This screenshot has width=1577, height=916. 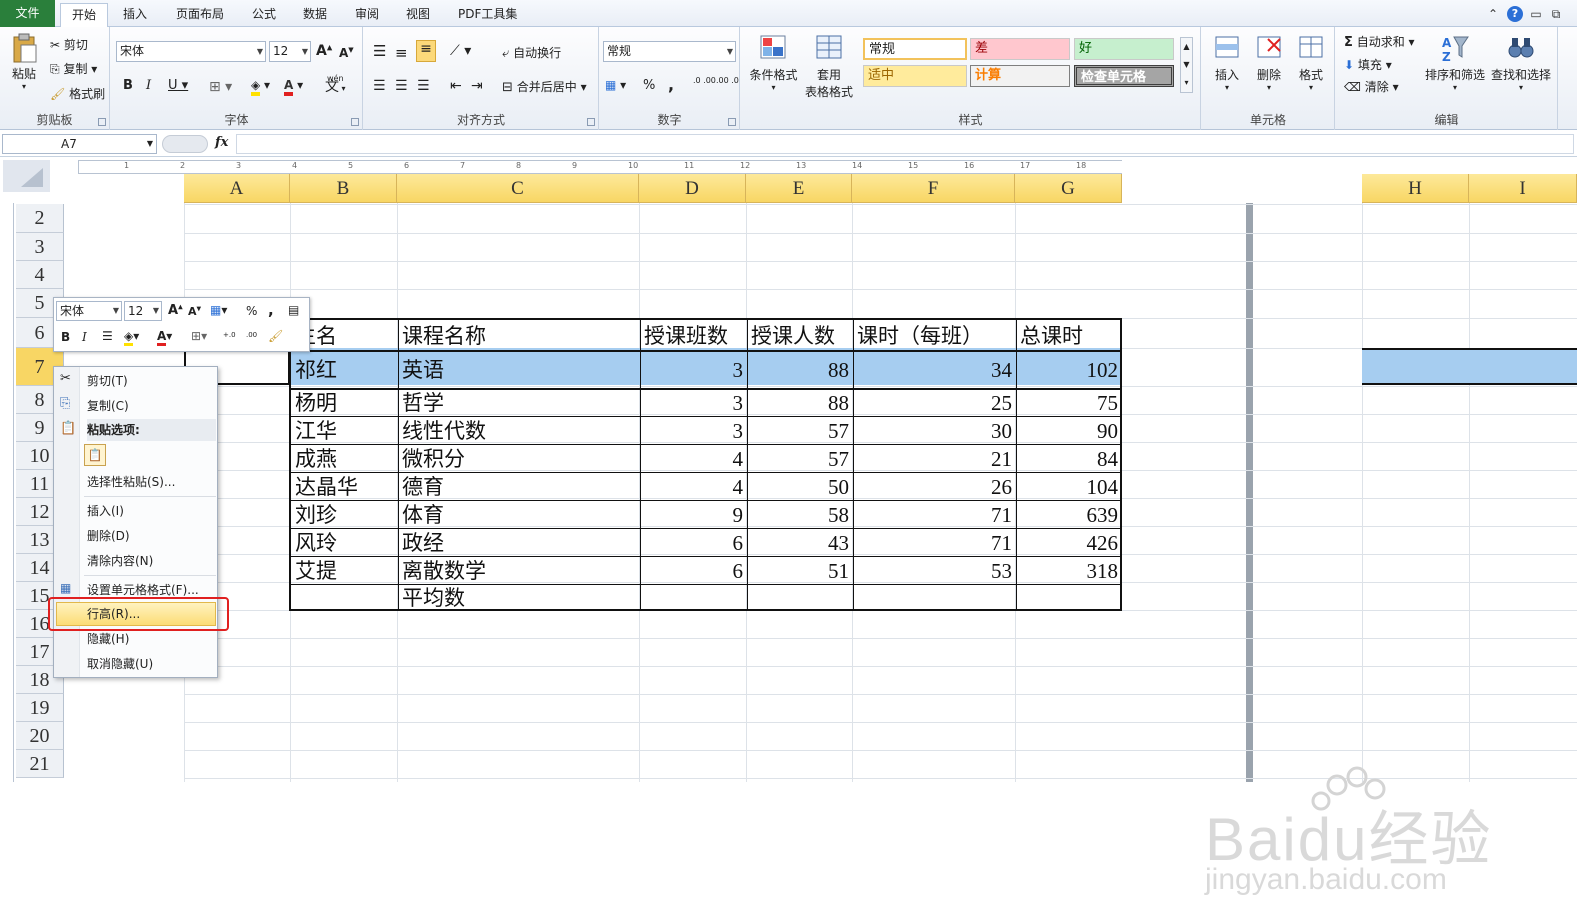 I want to click on table-cell: 426, so click(x=1069, y=542).